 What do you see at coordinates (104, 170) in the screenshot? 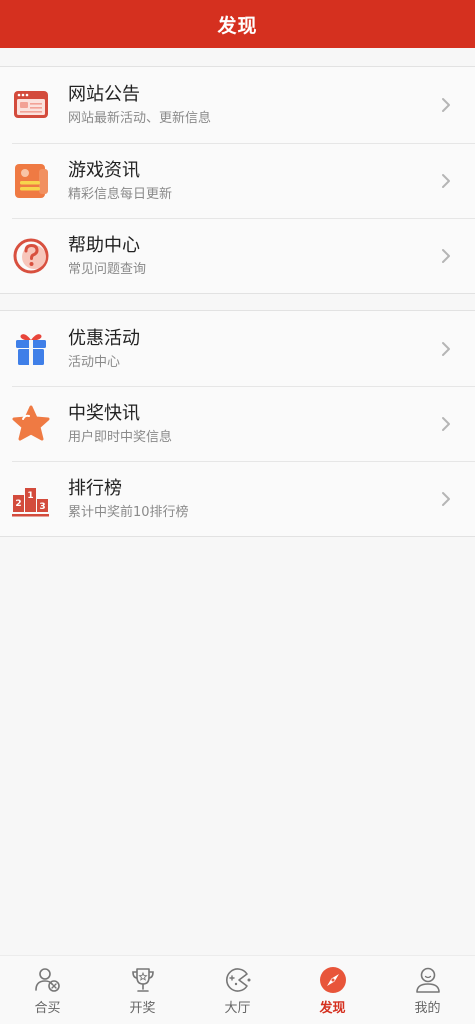
I see `menu-item-title: 游戏资讯` at bounding box center [104, 170].